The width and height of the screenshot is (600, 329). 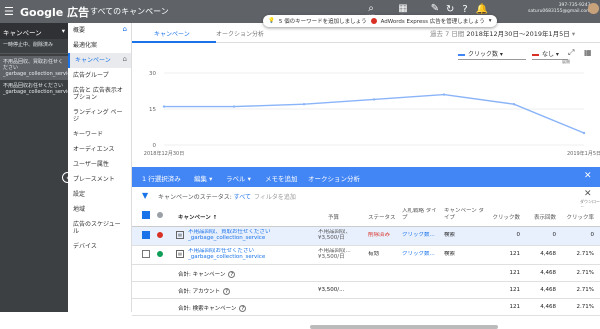 What do you see at coordinates (99, 228) in the screenshot?
I see `menu-item-ad-schedule: 広告のスケジュール` at bounding box center [99, 228].